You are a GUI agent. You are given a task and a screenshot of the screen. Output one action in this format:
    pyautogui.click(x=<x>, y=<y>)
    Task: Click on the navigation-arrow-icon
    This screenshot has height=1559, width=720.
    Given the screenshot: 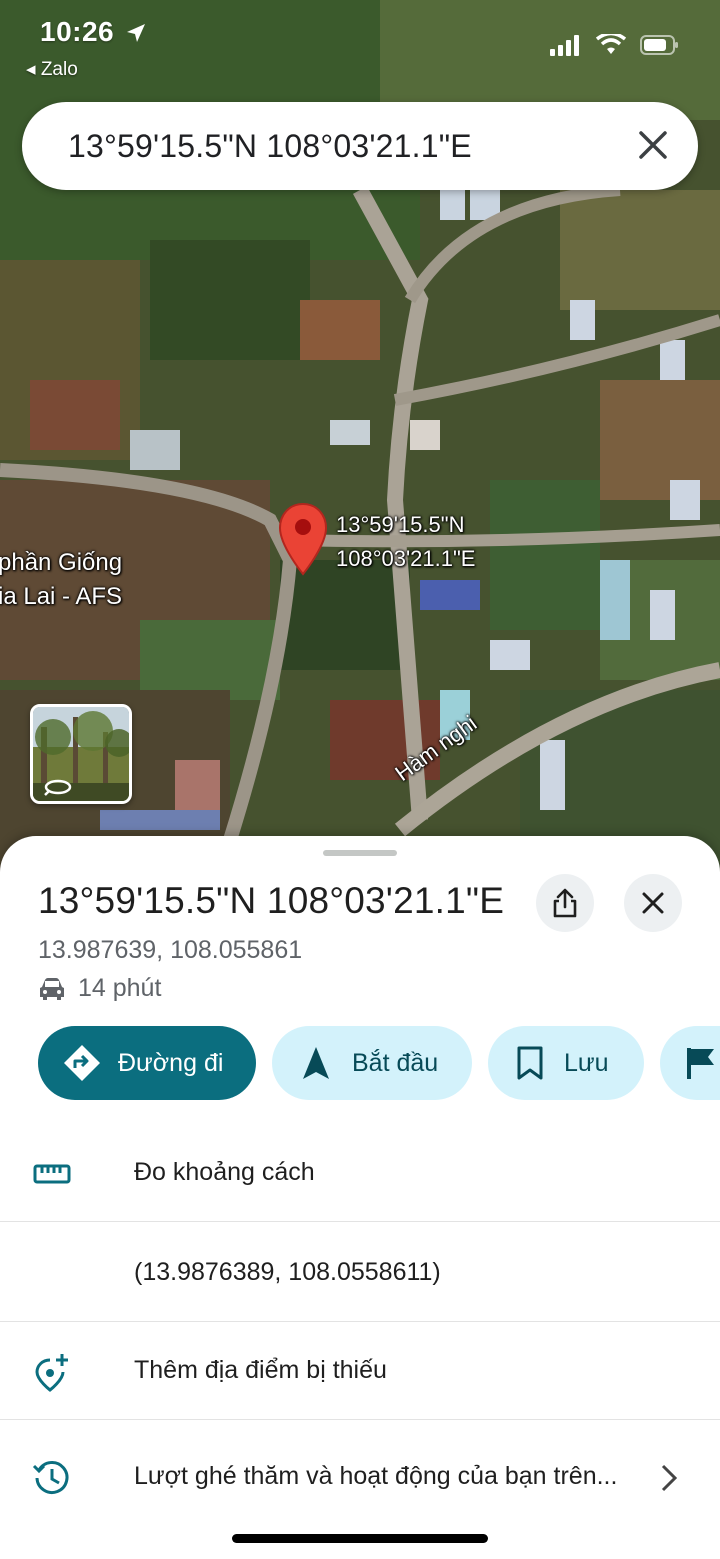 What is the action you would take?
    pyautogui.click(x=316, y=1063)
    